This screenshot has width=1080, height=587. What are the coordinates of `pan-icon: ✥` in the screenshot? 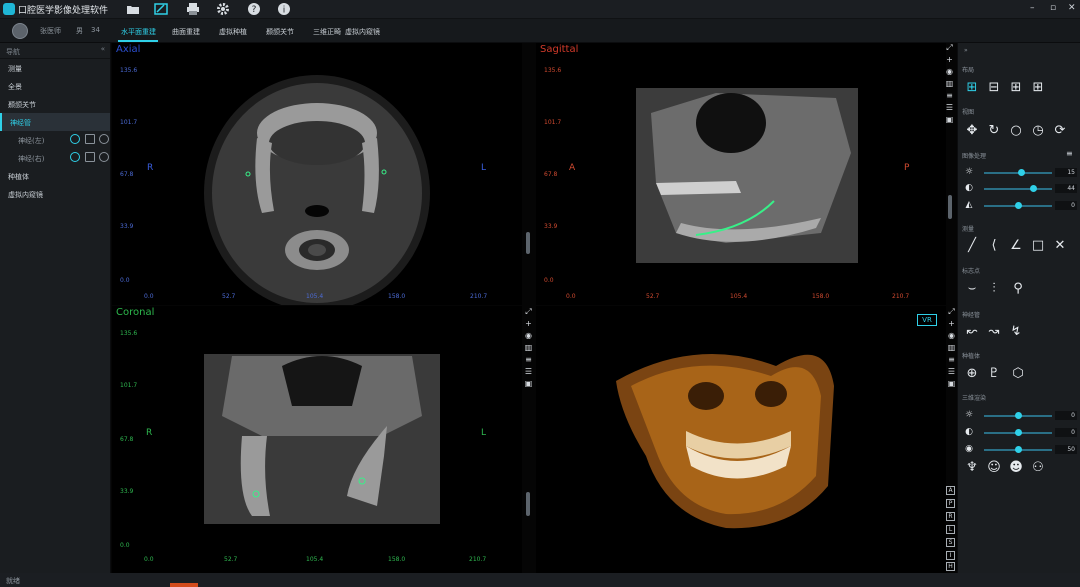 It's located at (972, 131).